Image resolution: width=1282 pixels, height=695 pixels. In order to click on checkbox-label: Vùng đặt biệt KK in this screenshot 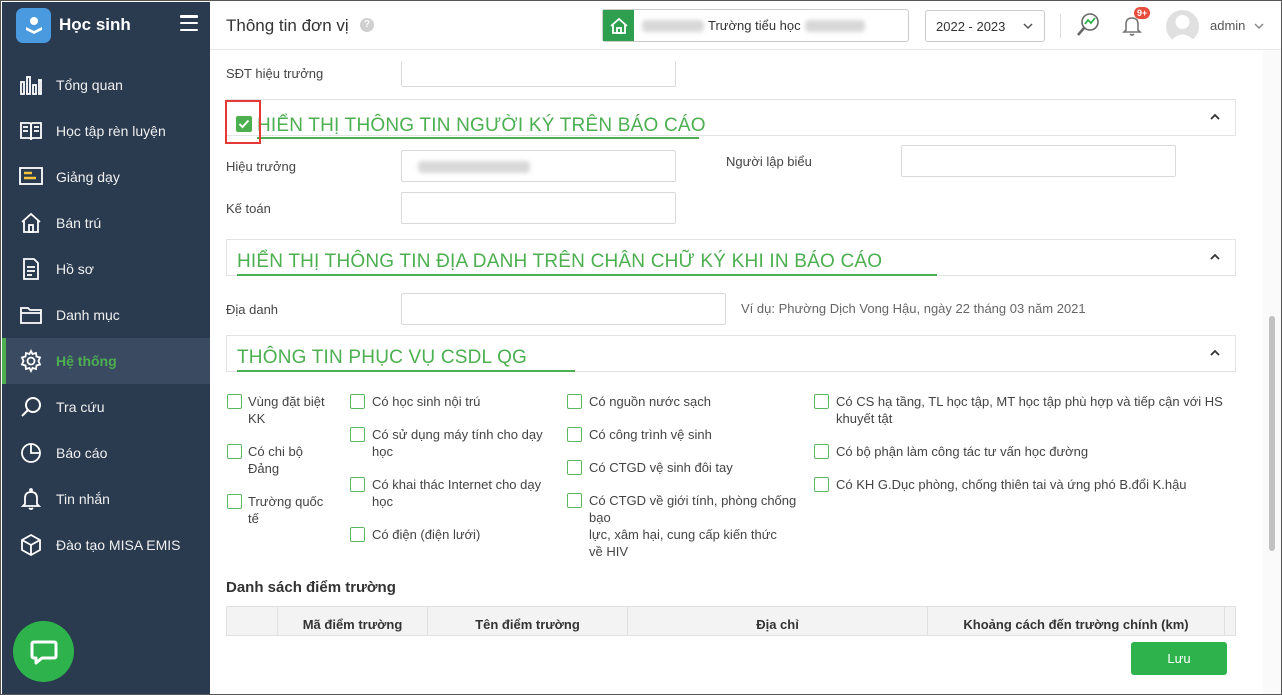, I will do `click(286, 410)`.